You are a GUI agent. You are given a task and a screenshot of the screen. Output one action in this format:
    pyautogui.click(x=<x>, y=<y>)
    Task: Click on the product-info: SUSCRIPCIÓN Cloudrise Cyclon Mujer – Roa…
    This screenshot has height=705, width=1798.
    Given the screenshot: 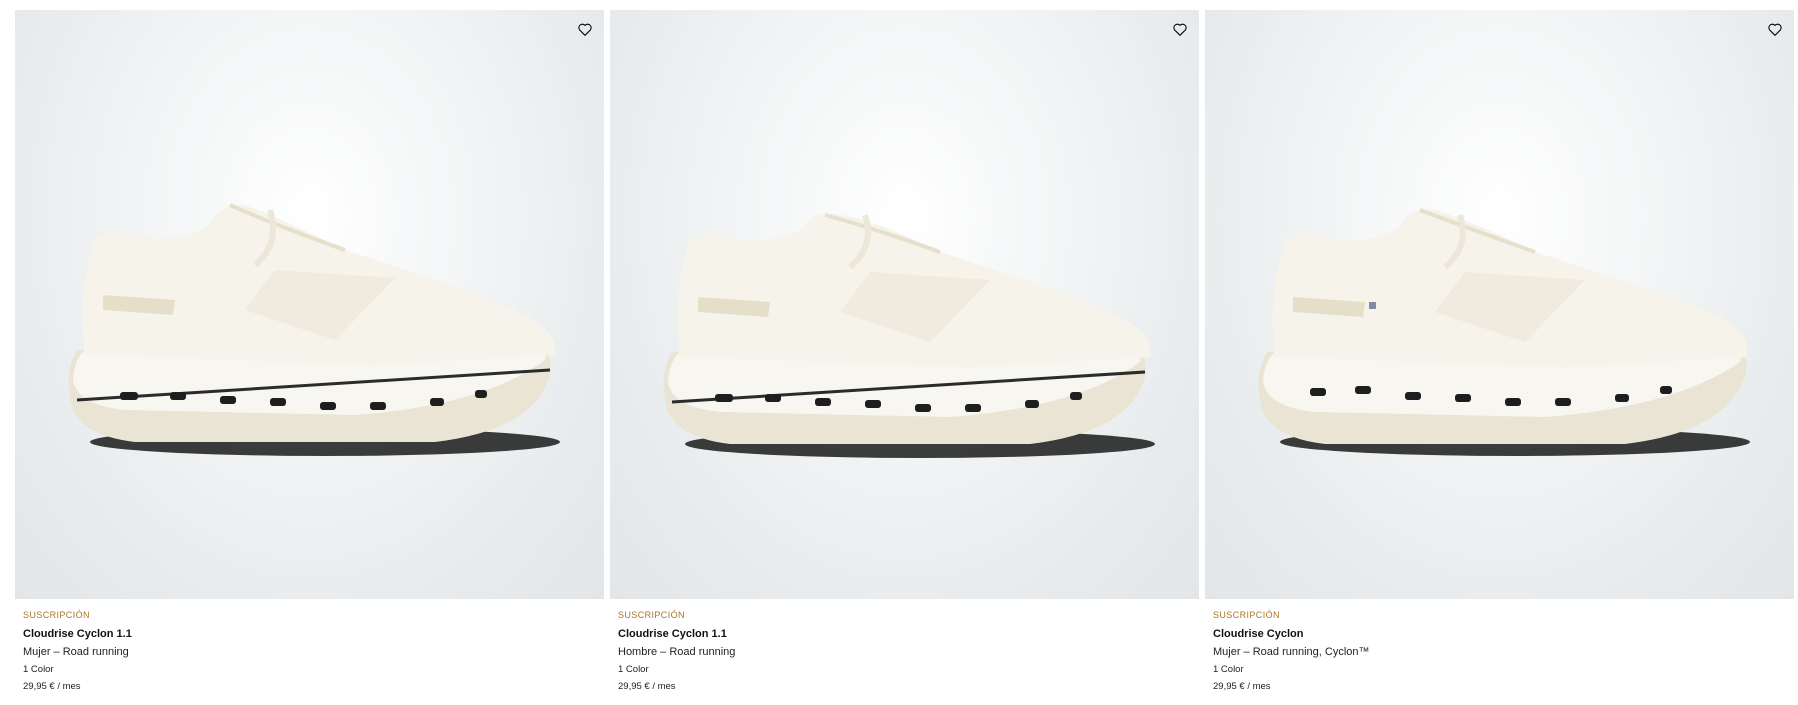 What is the action you would take?
    pyautogui.click(x=1499, y=646)
    